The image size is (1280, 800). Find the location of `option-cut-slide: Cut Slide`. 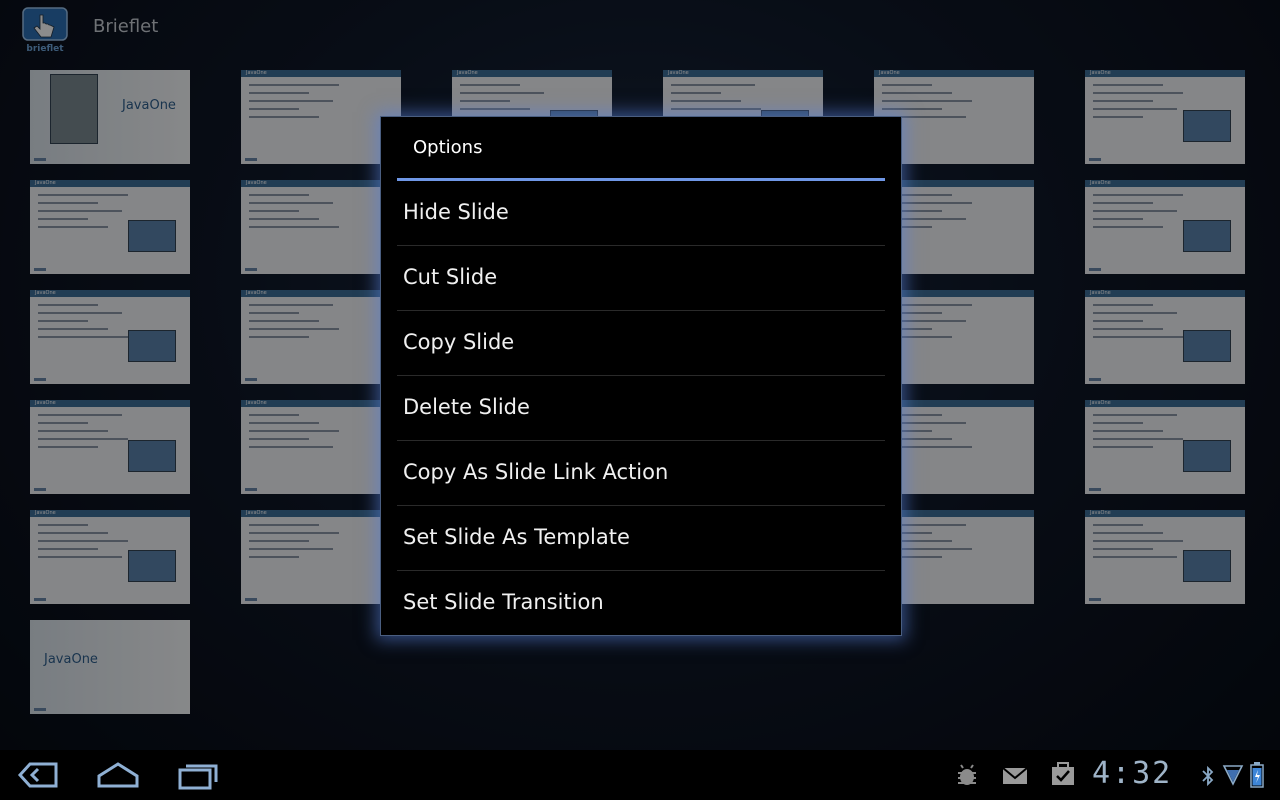

option-cut-slide: Cut Slide is located at coordinates (641, 279).